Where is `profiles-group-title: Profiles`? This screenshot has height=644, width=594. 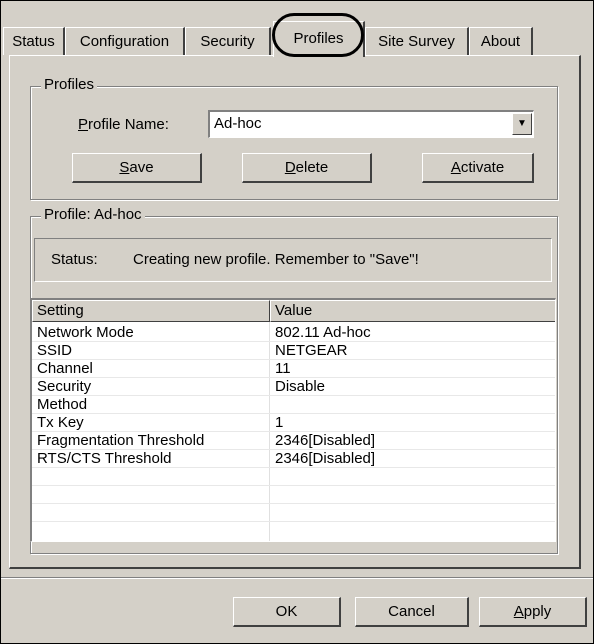 profiles-group-title: Profiles is located at coordinates (69, 84).